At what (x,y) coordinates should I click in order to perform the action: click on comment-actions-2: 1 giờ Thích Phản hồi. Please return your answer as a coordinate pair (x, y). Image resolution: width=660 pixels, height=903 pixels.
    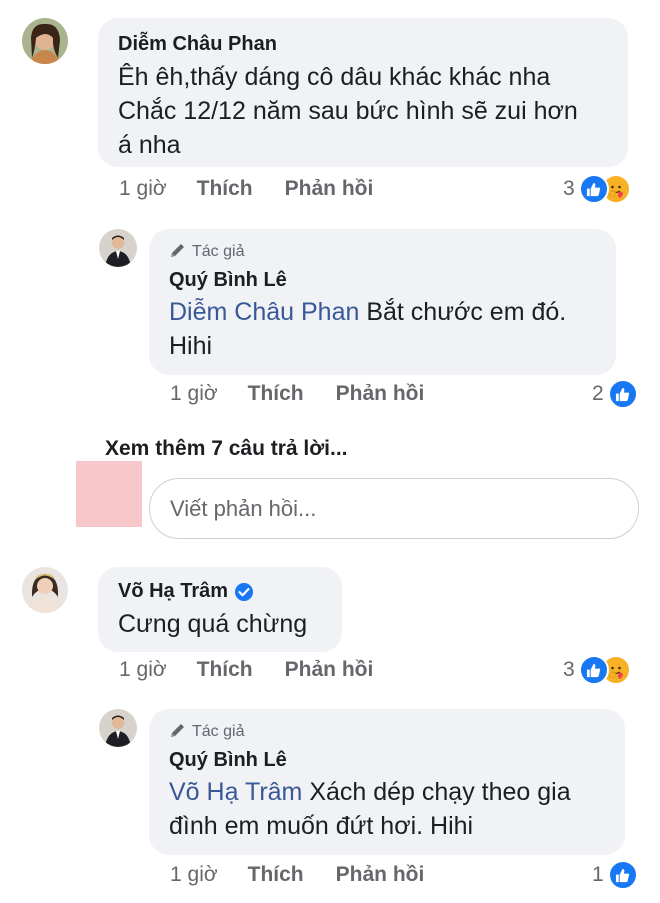
    Looking at the image, I should click on (246, 670).